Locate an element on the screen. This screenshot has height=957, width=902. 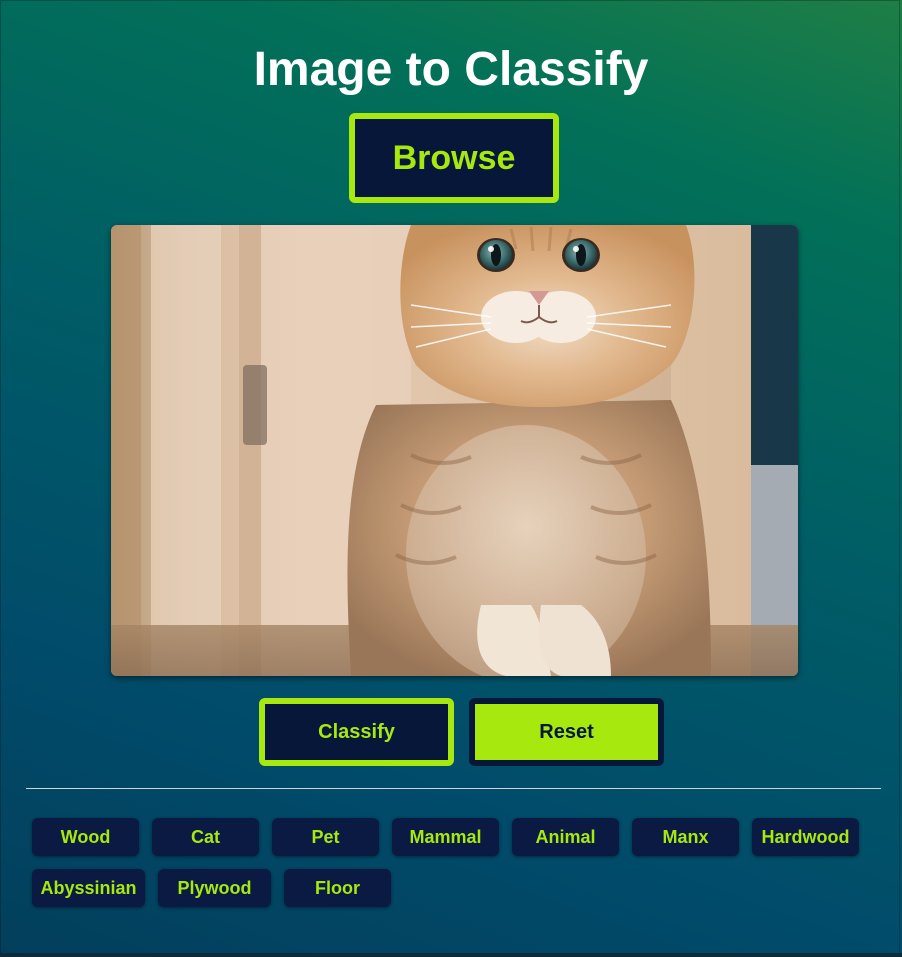
tag-chip: Animal is located at coordinates (565, 837).